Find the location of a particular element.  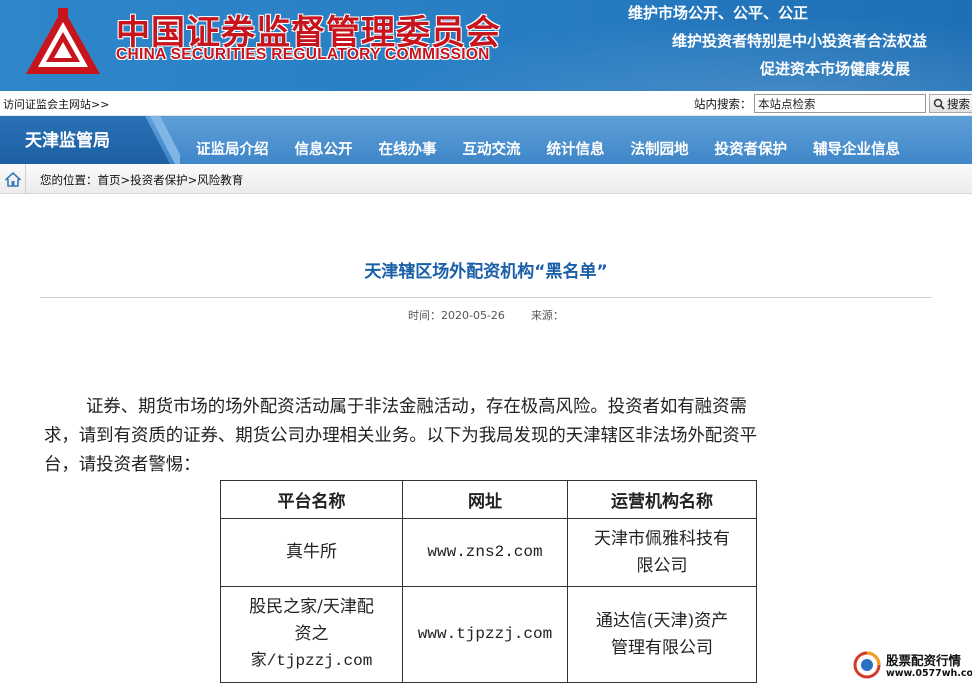

title-divider is located at coordinates (486, 297).